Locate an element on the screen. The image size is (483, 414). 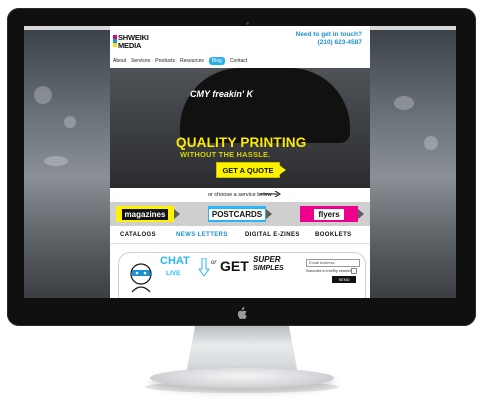
hero-subheadline: WITHOUT THE HASSLE. is located at coordinates (225, 154).